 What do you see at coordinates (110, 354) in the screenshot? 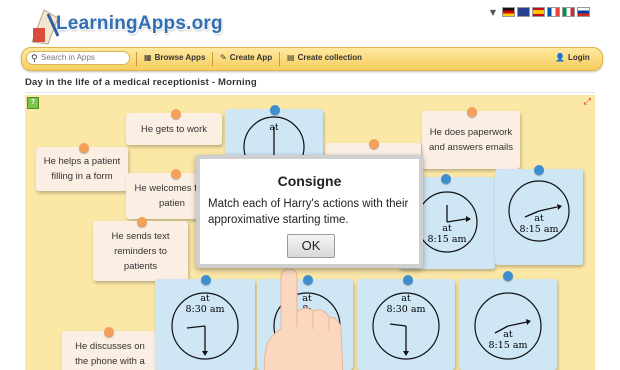
I see `card-text: He discusses on the phone with a` at bounding box center [110, 354].